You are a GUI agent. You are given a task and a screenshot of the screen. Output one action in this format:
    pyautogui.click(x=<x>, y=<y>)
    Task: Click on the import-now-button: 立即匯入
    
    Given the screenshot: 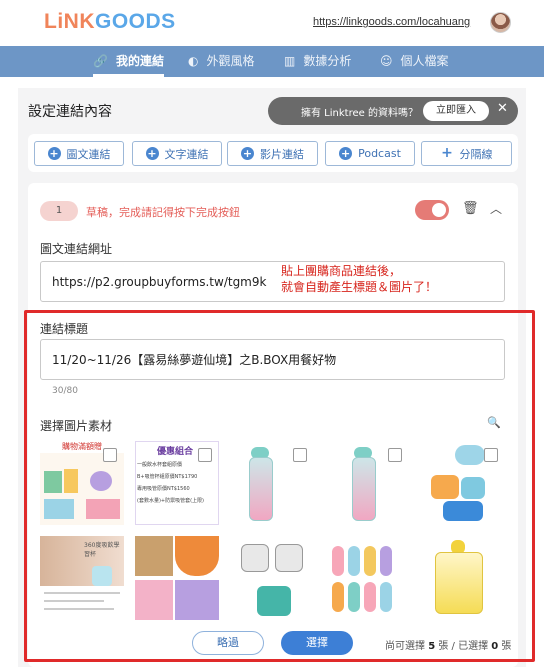 What is the action you would take?
    pyautogui.click(x=456, y=111)
    